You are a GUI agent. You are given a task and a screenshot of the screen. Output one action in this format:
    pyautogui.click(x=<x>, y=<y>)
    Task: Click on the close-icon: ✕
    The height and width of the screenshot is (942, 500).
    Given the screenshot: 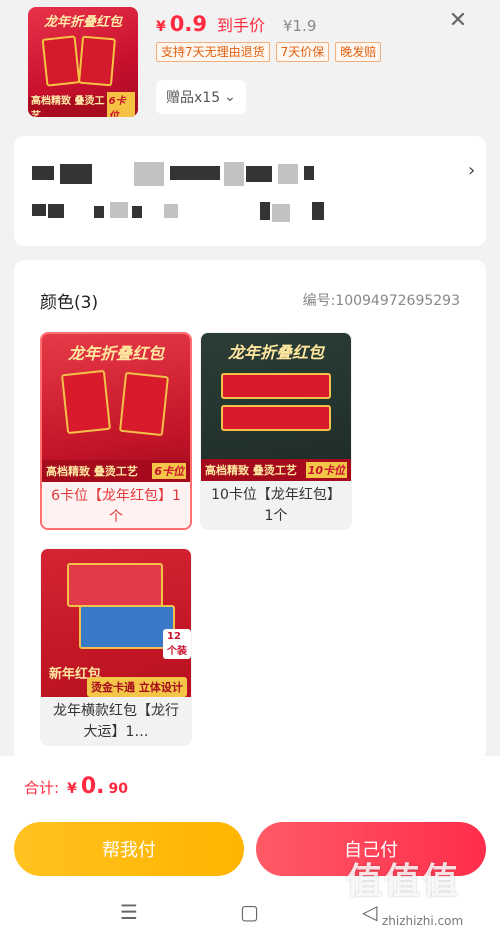 What is the action you would take?
    pyautogui.click(x=458, y=22)
    